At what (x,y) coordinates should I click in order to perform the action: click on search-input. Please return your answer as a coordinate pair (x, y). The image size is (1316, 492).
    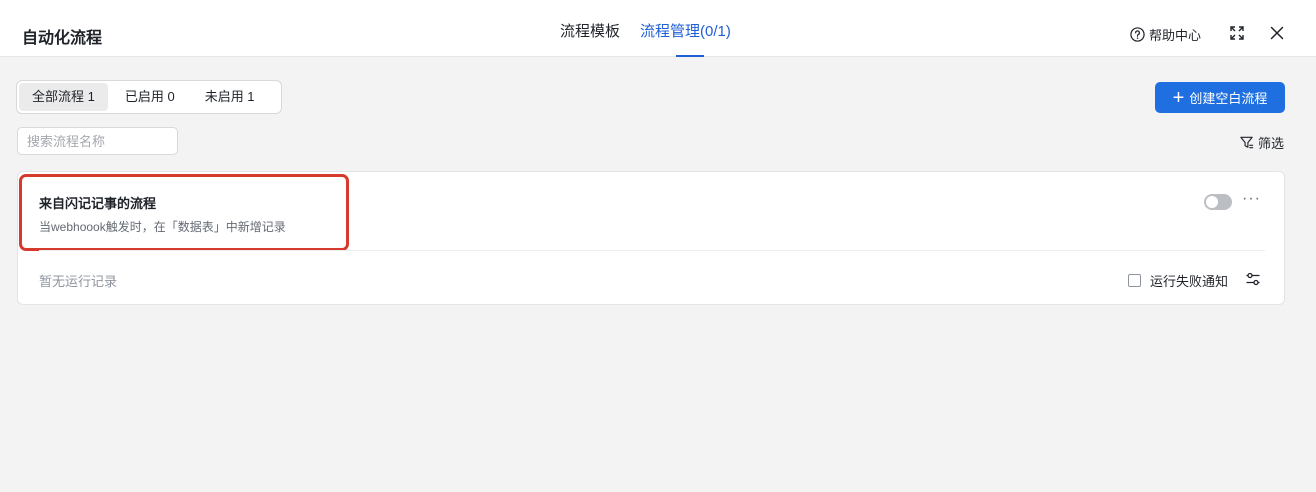
    Looking at the image, I should click on (97, 141).